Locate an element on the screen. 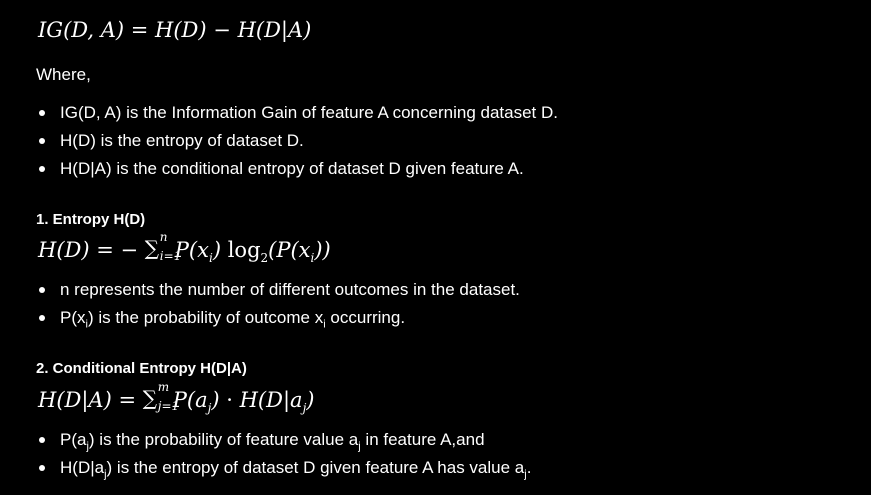 This screenshot has height=495, width=871. list-item: H(D) is the entropy of dataset D. is located at coordinates (297, 141).